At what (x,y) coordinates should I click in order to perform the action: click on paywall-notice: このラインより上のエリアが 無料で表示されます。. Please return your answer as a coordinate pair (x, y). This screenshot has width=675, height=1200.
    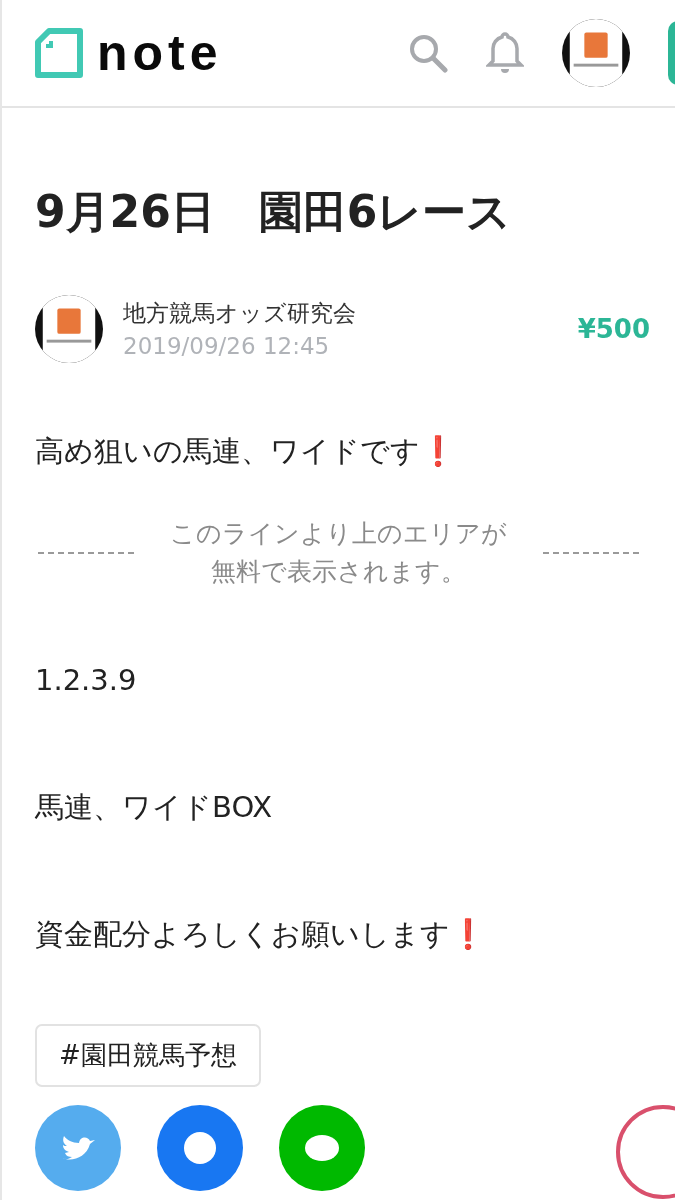
    Looking at the image, I should click on (338, 553).